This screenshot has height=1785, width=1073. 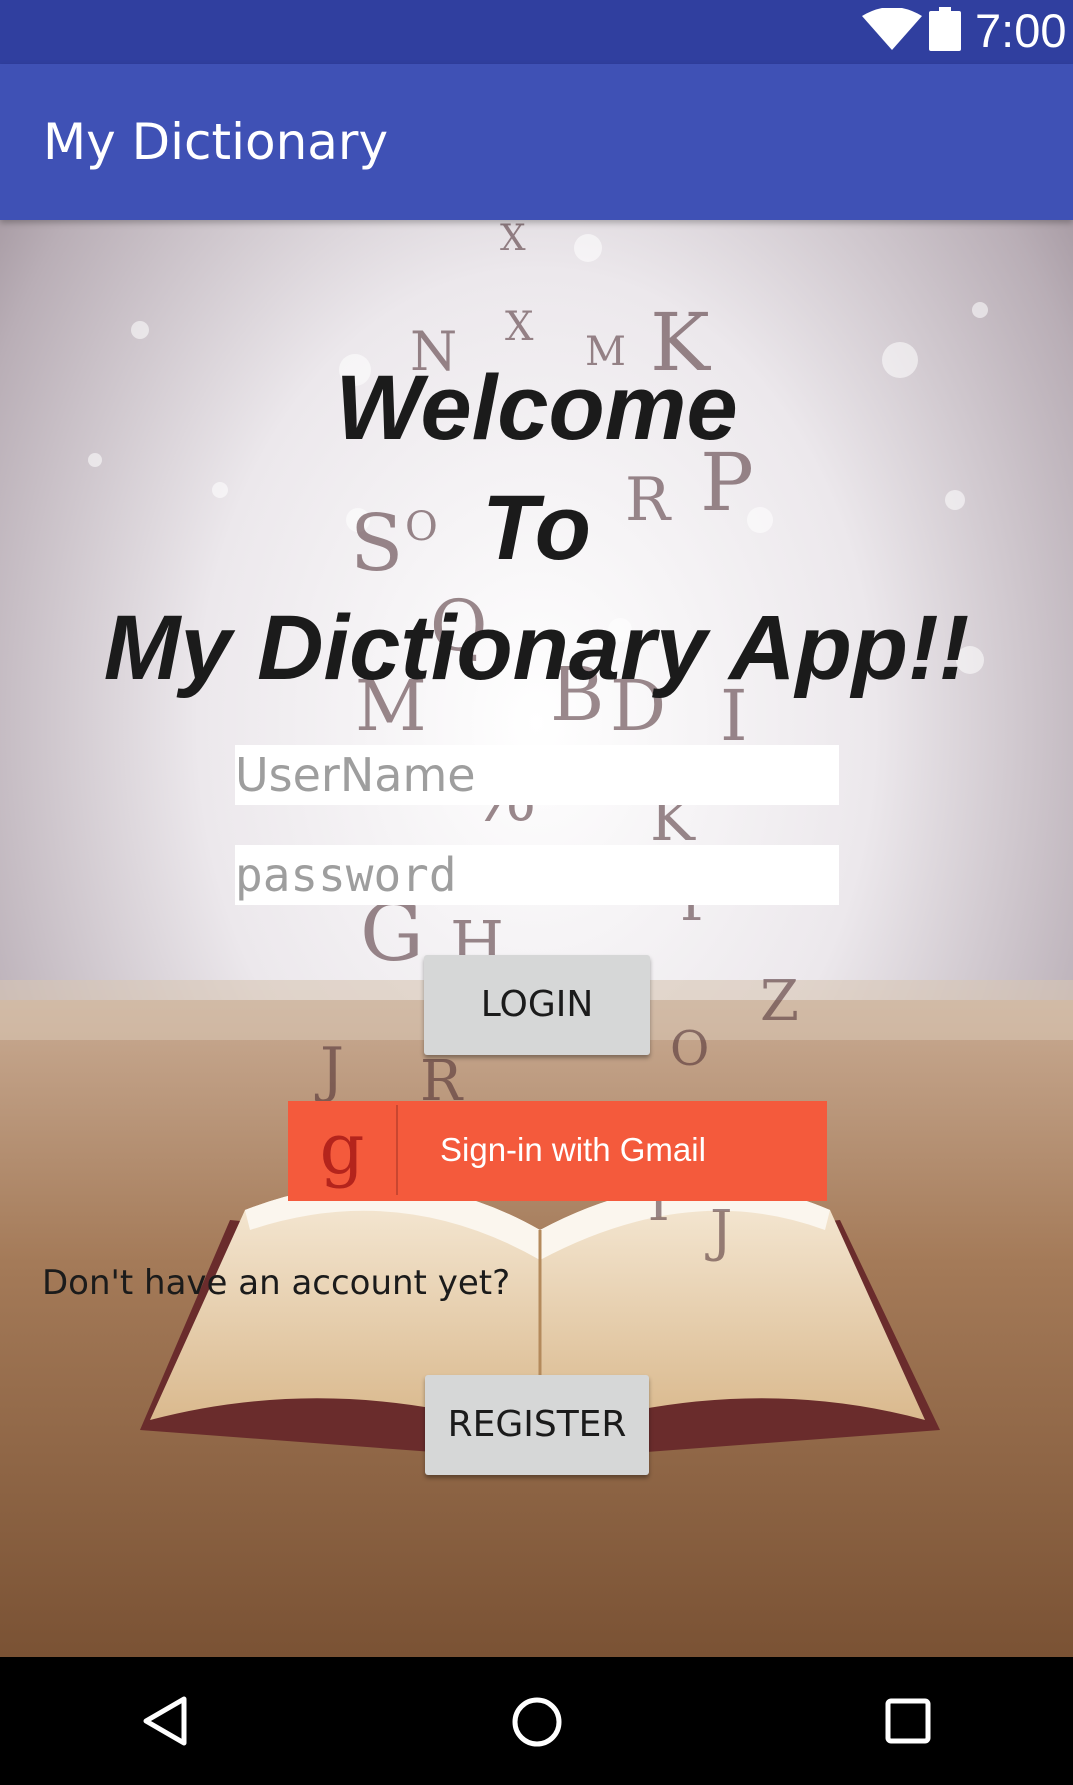 I want to click on login-button: LOGIN, so click(x=537, y=1005).